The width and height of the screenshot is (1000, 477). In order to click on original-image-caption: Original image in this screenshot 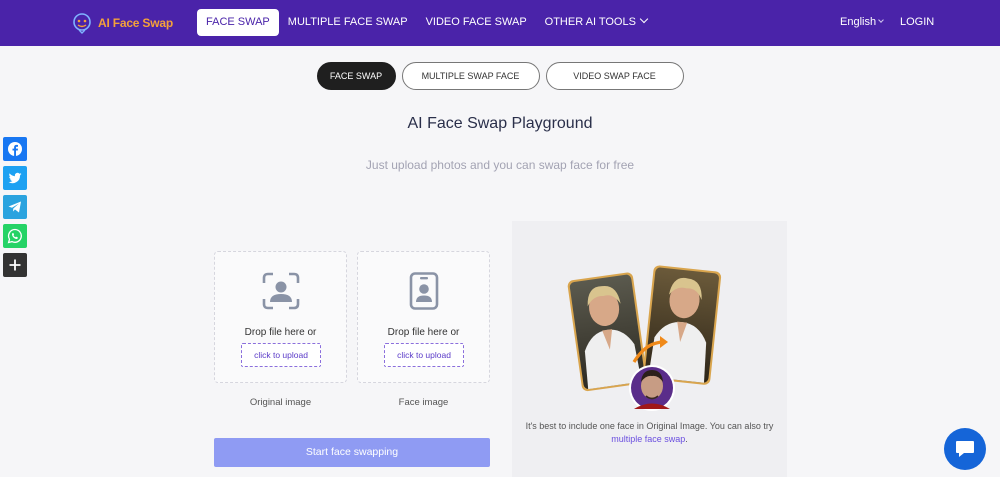, I will do `click(280, 402)`.